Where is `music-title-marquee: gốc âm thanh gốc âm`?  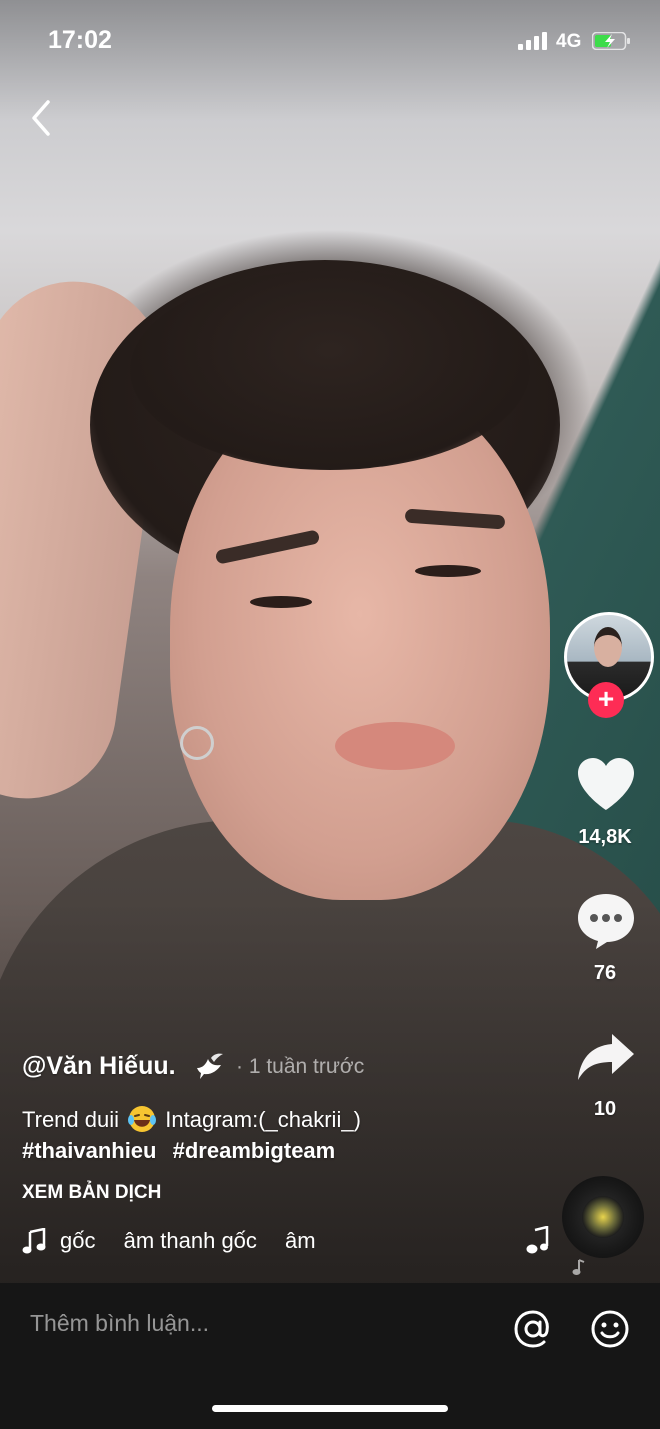
music-title-marquee: gốc âm thanh gốc âm is located at coordinates (235, 1243).